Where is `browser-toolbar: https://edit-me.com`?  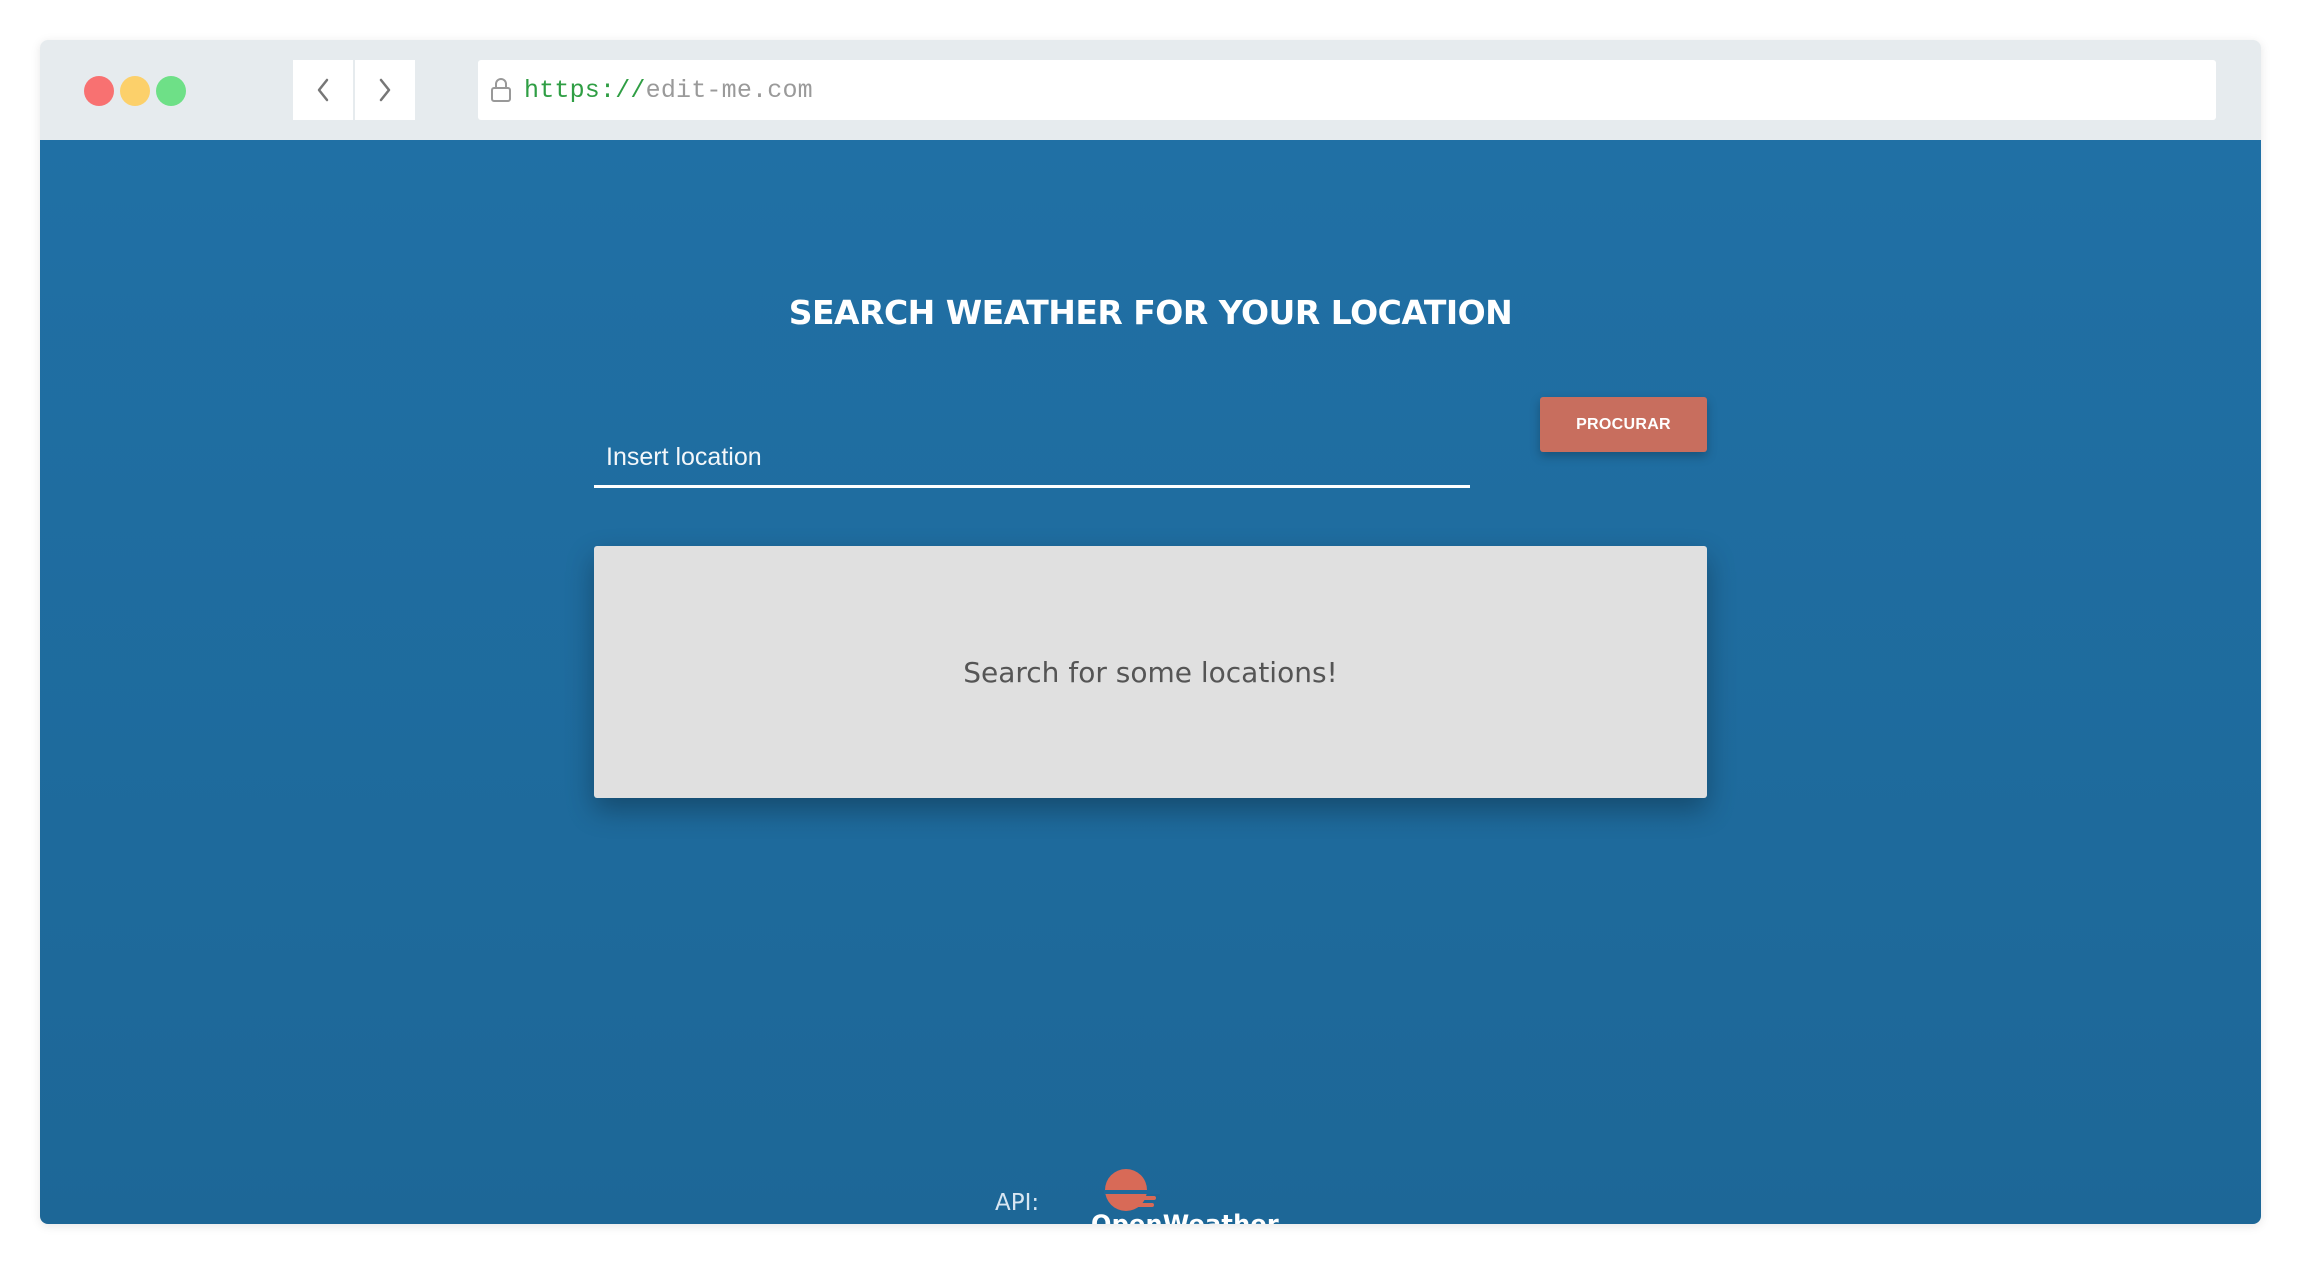
browser-toolbar: https://edit-me.com is located at coordinates (1150, 90).